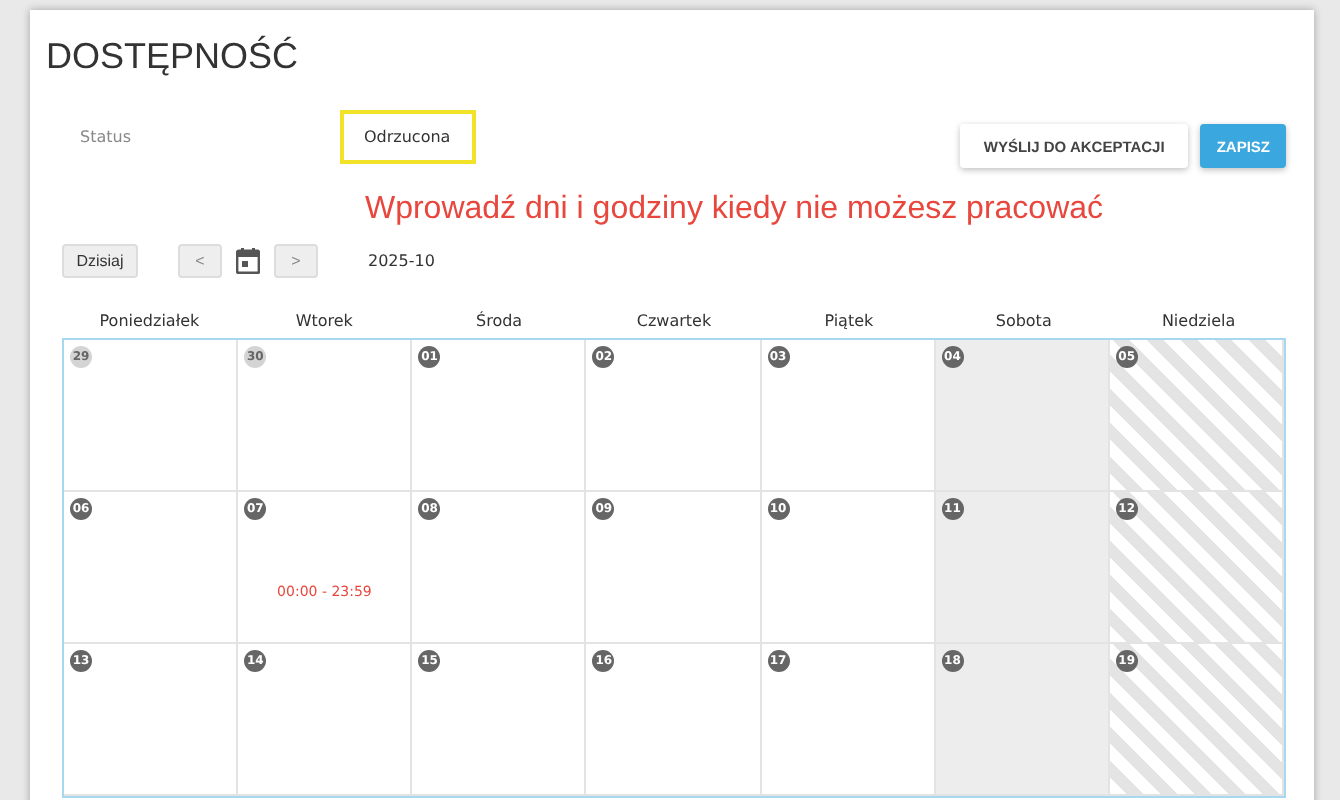 This screenshot has width=1340, height=800. Describe the element at coordinates (296, 260) in the screenshot. I see `next-button: >` at that location.